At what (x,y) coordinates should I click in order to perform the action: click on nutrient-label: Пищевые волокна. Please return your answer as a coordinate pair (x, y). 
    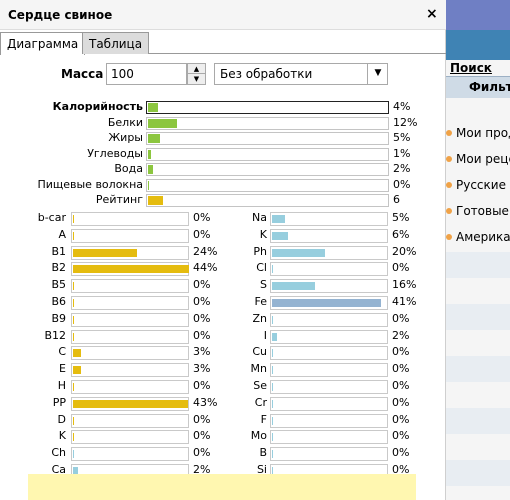
    Looking at the image, I should click on (90, 184).